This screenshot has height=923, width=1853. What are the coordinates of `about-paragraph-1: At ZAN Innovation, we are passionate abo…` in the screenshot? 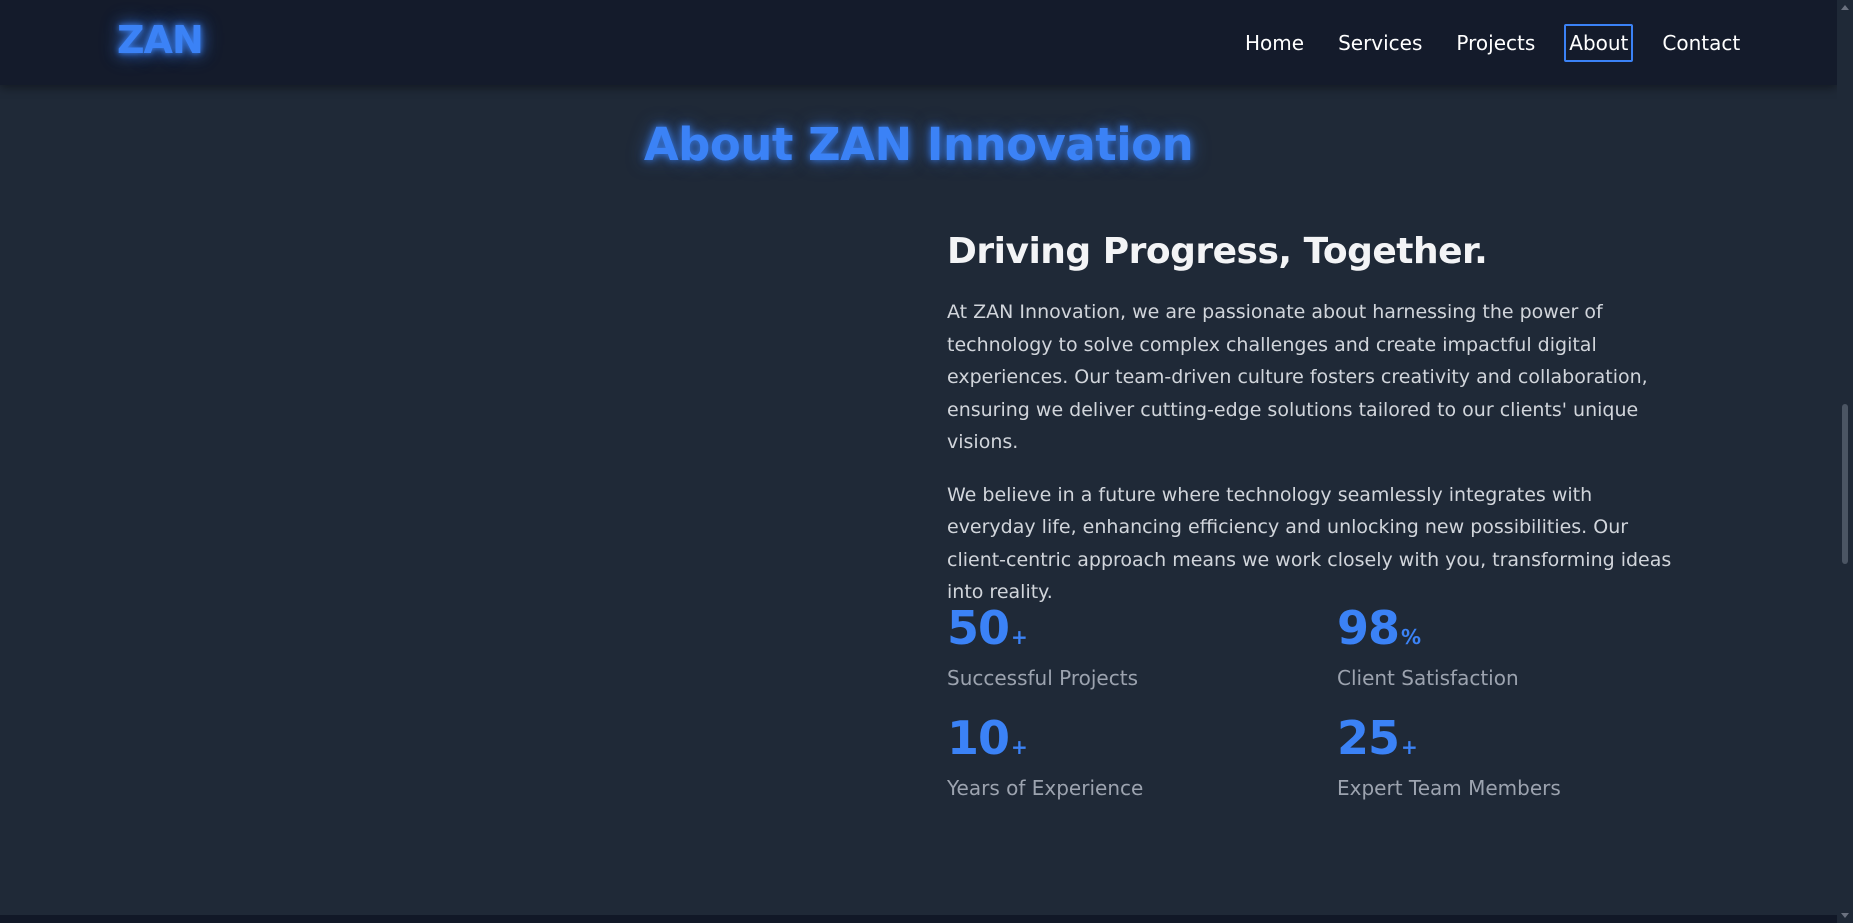 It's located at (1297, 377).